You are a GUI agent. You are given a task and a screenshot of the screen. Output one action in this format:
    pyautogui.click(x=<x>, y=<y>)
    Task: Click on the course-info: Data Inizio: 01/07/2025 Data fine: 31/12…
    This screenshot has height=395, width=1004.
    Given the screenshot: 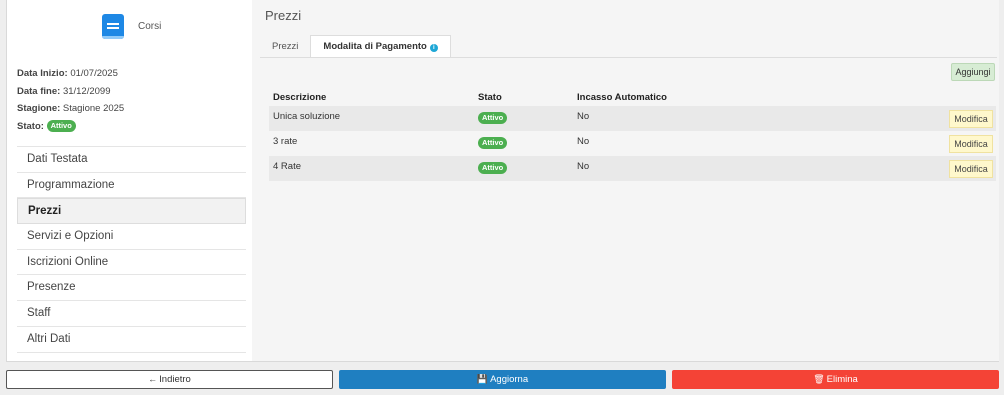 What is the action you would take?
    pyautogui.click(x=70, y=100)
    